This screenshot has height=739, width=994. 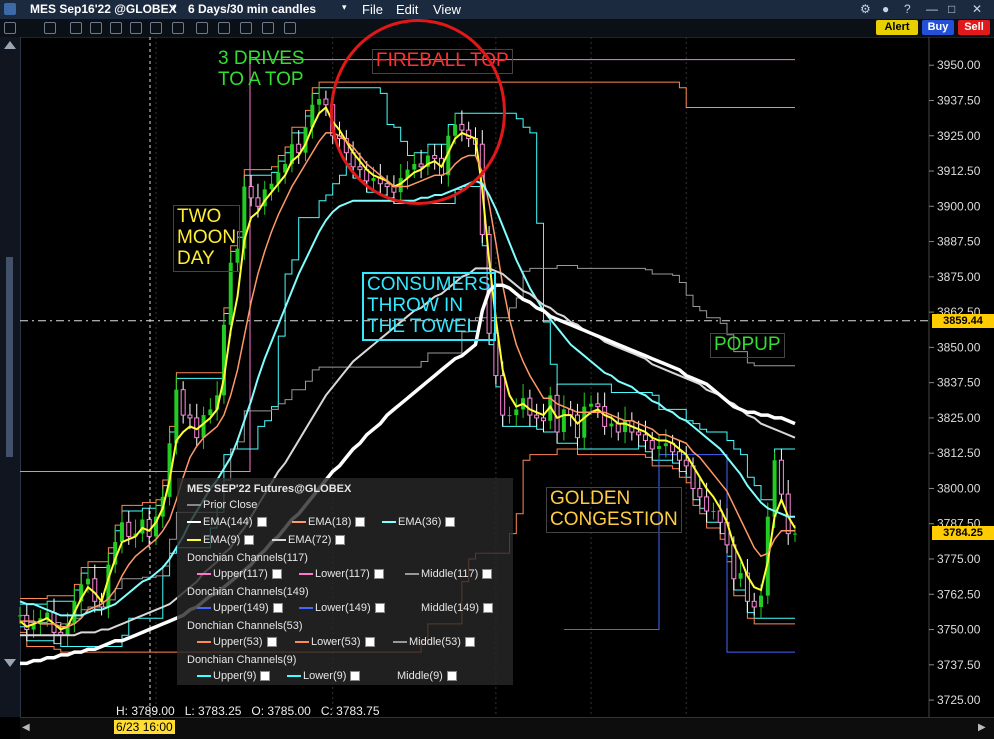 I want to click on y-tick-label: 3737.50, so click(x=959, y=665).